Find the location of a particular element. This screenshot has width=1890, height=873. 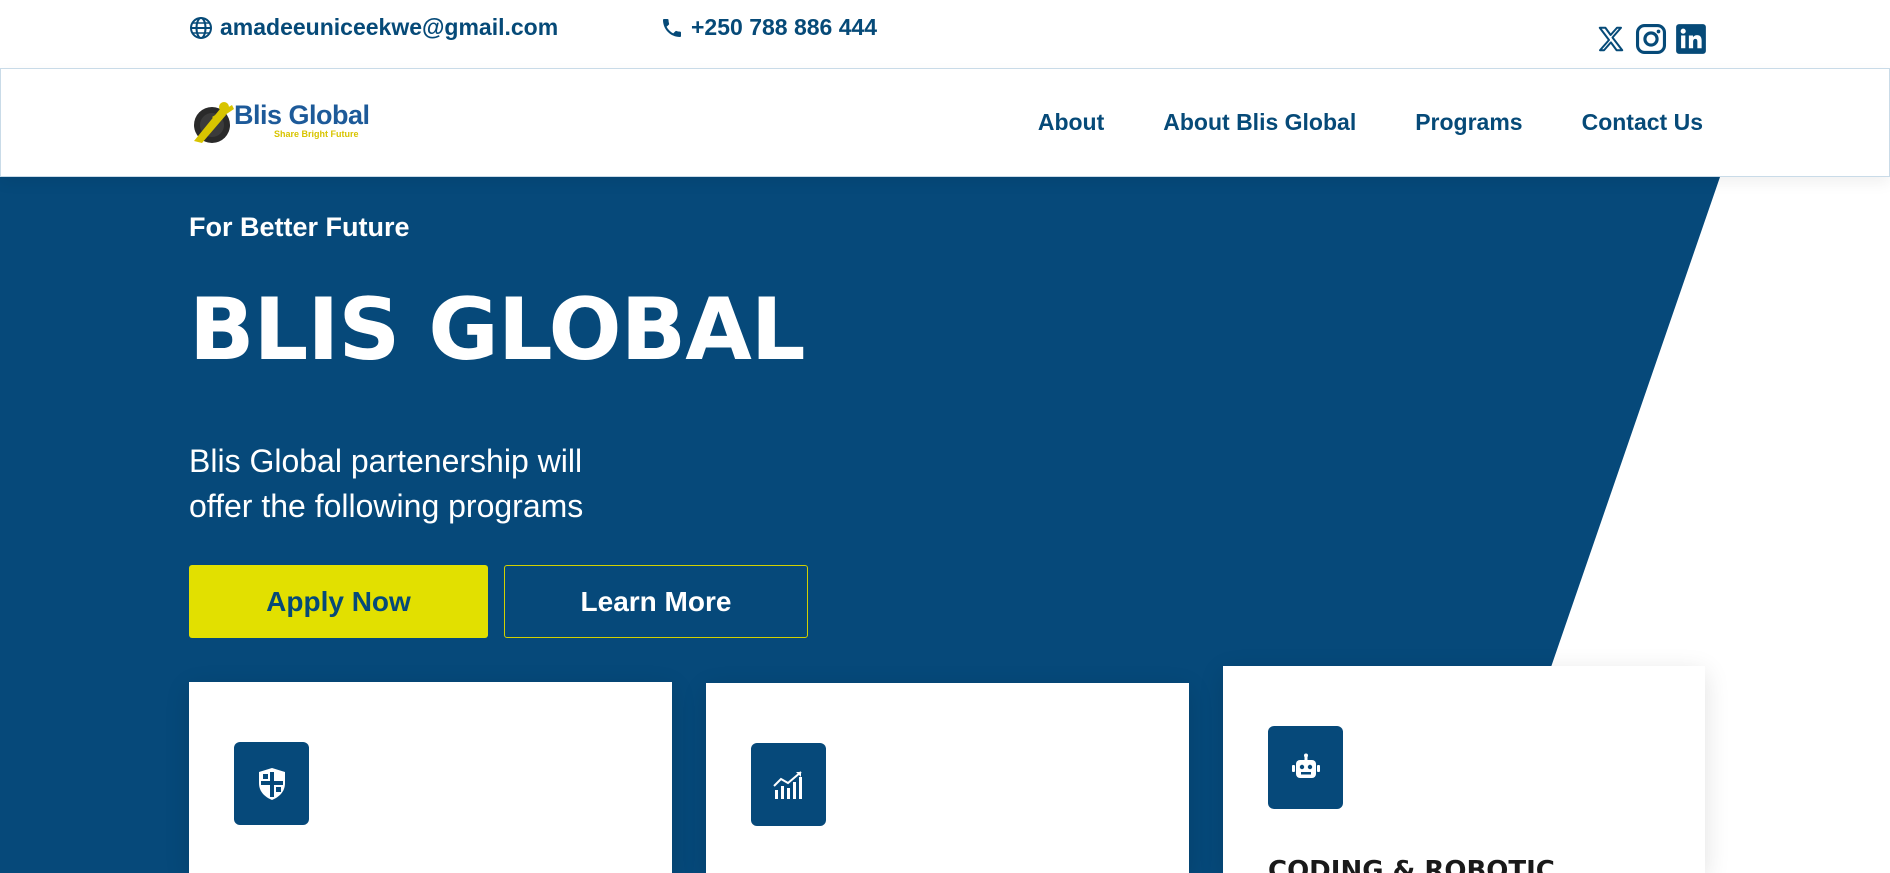

logo-mark-icon is located at coordinates (215, 121).